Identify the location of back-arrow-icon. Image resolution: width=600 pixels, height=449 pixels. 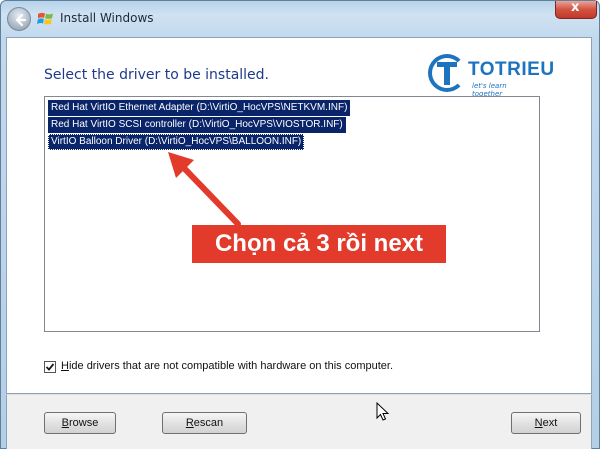
(21, 20).